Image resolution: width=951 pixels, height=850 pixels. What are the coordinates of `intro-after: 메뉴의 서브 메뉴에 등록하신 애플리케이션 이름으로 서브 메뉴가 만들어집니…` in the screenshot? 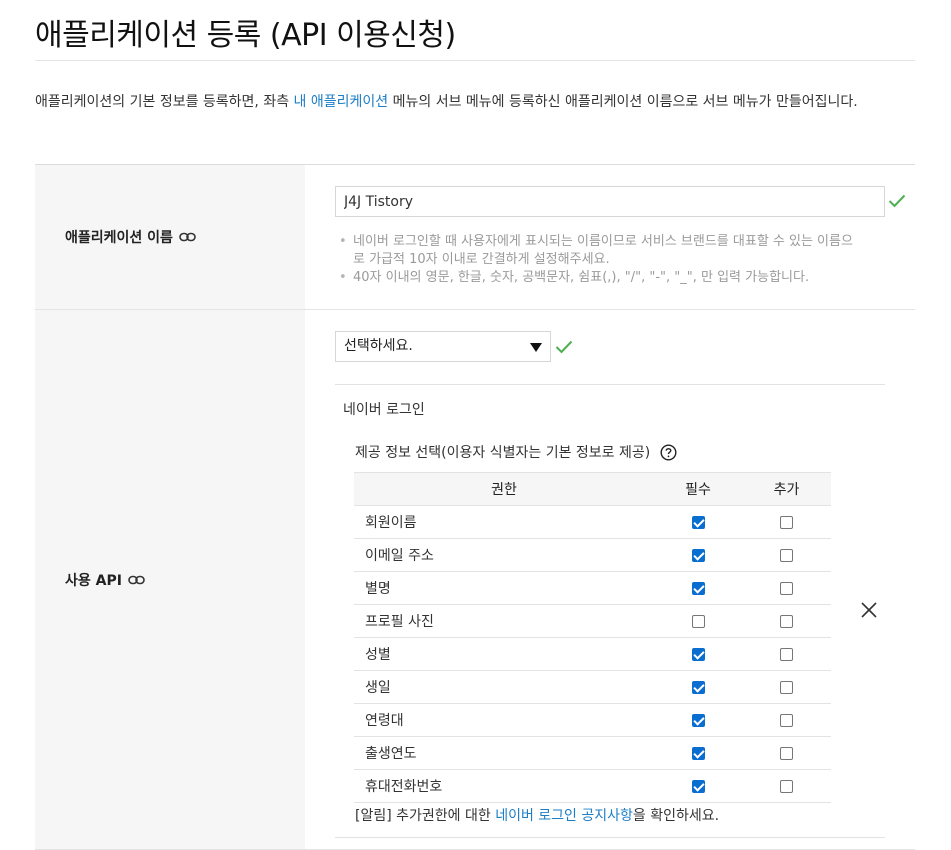 It's located at (623, 102).